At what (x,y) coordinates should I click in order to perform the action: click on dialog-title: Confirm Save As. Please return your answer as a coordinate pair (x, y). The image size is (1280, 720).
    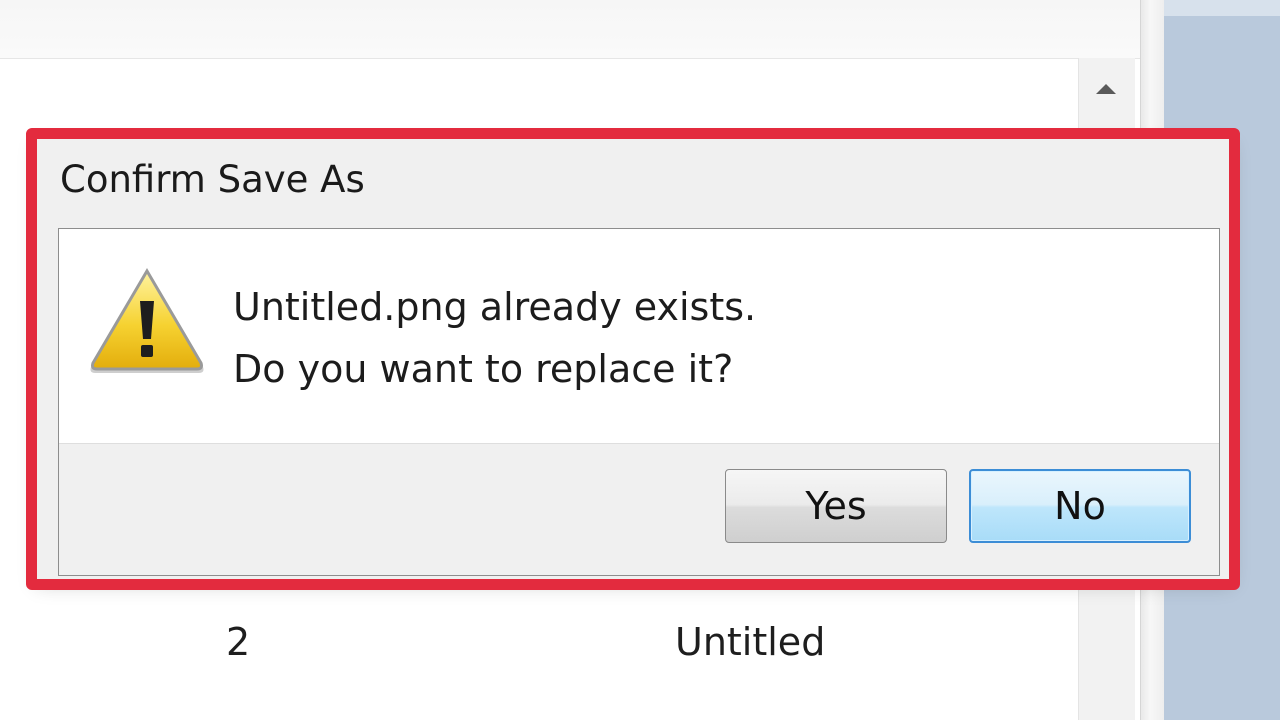
    Looking at the image, I should click on (212, 179).